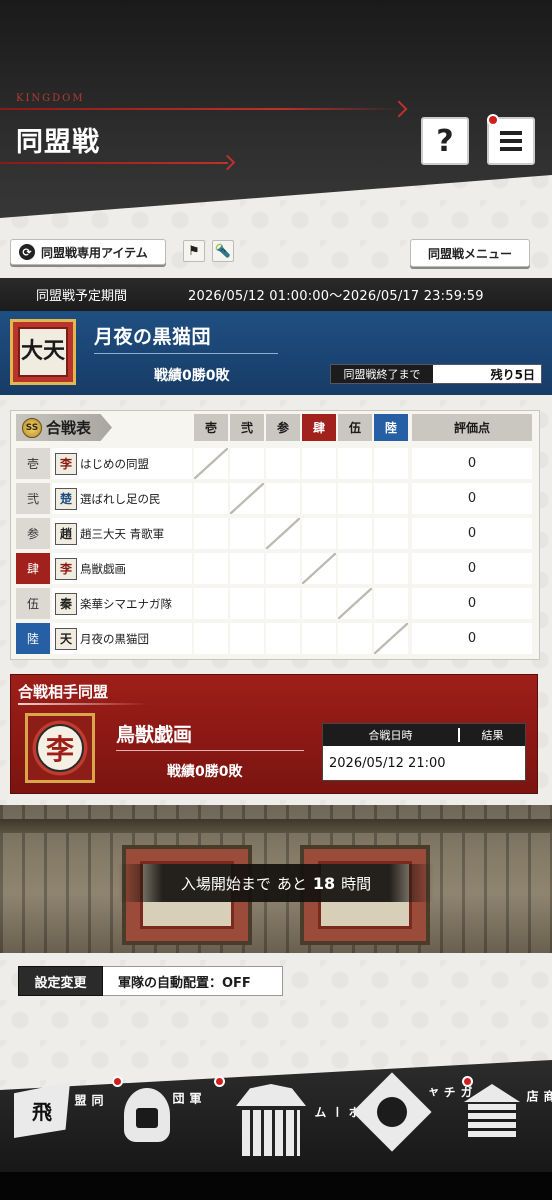 Image resolution: width=552 pixels, height=1200 pixels. Describe the element at coordinates (225, 883) in the screenshot. I see `countdown-prefix: 入場開始まで` at that location.